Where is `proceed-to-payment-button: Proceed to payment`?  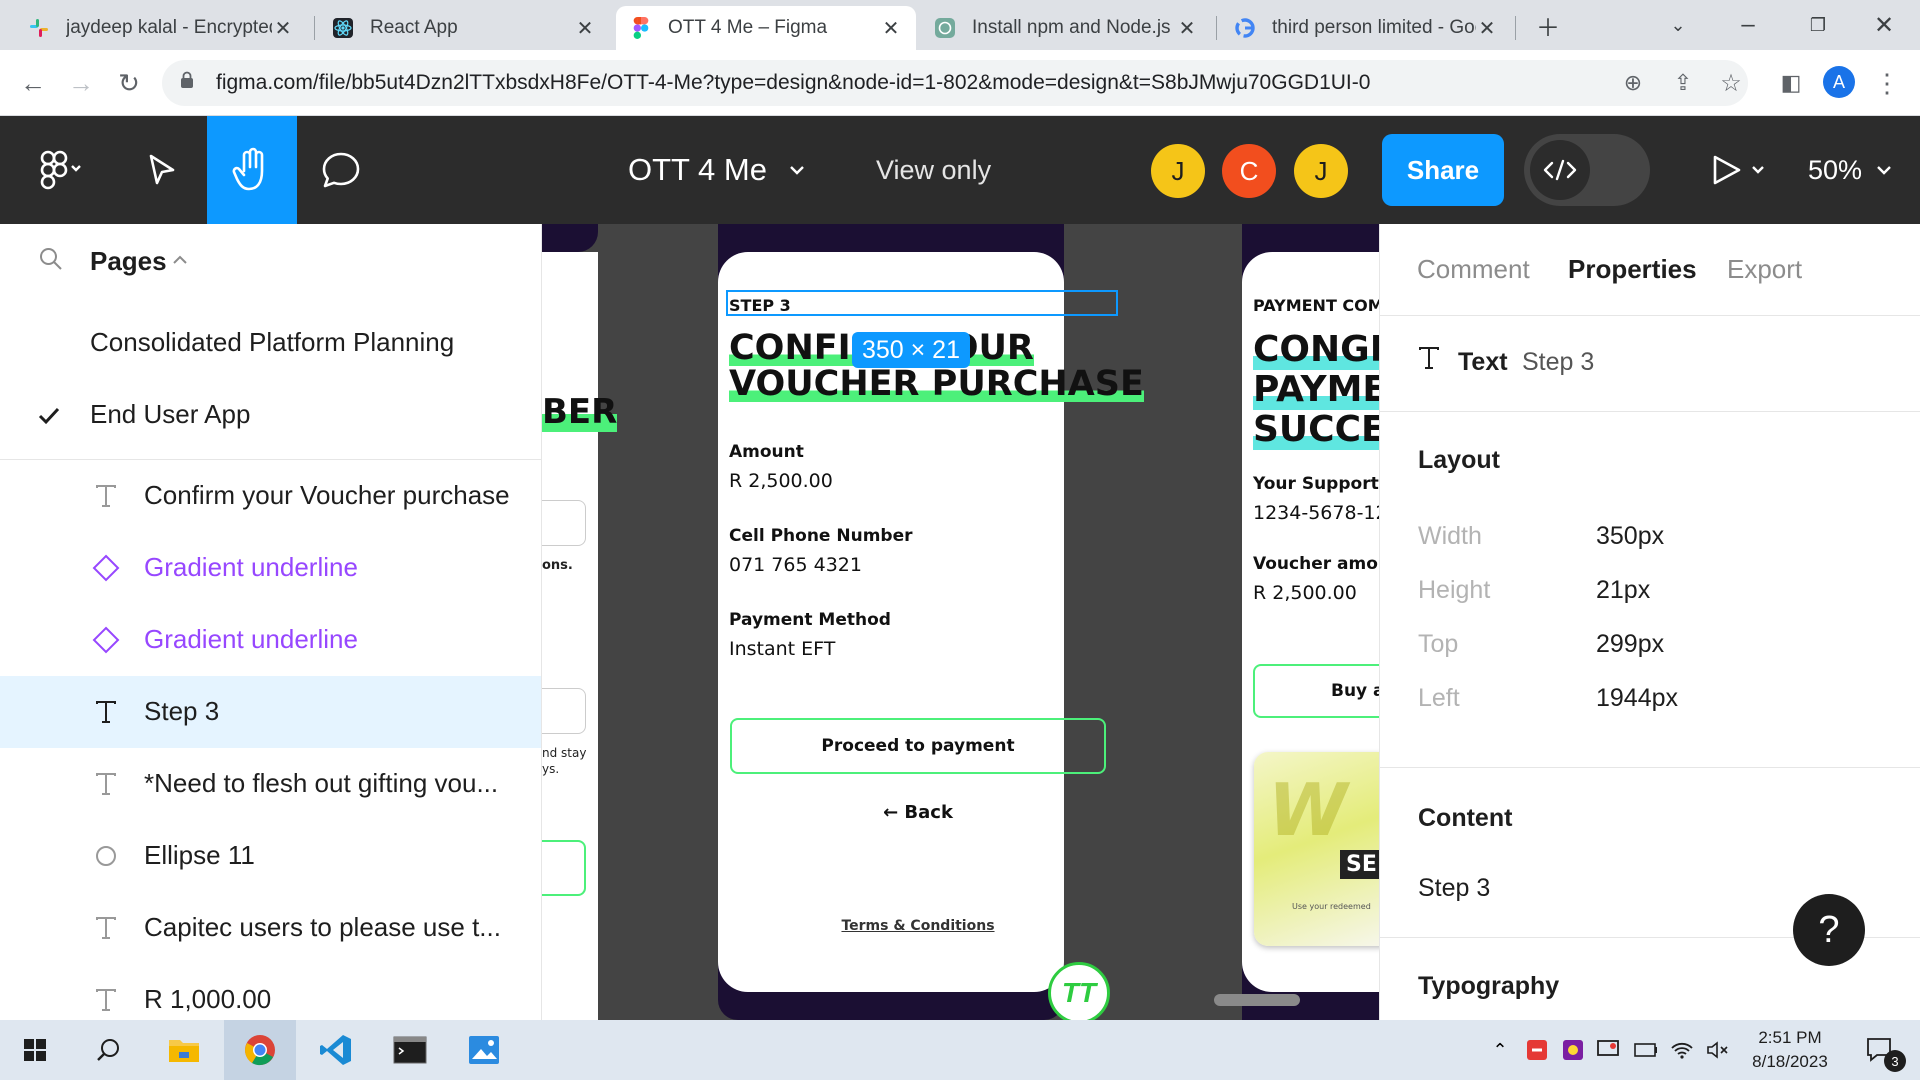 proceed-to-payment-button: Proceed to payment is located at coordinates (918, 746).